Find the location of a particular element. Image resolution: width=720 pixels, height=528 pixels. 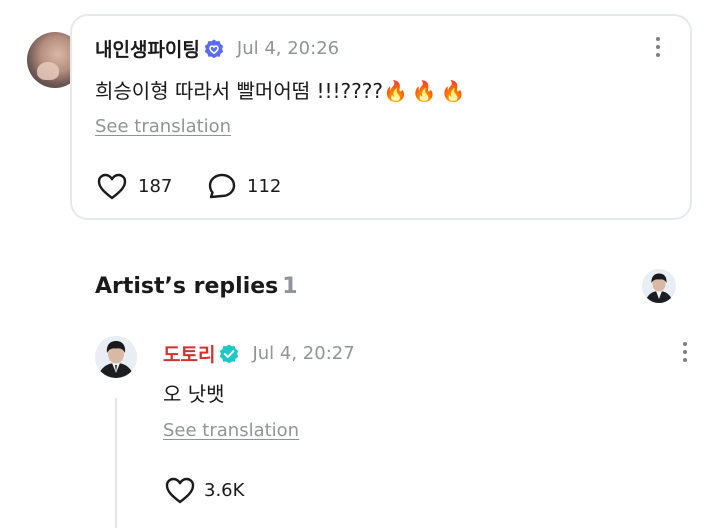

fan-username: 내인생파이팅 is located at coordinates (147, 48).